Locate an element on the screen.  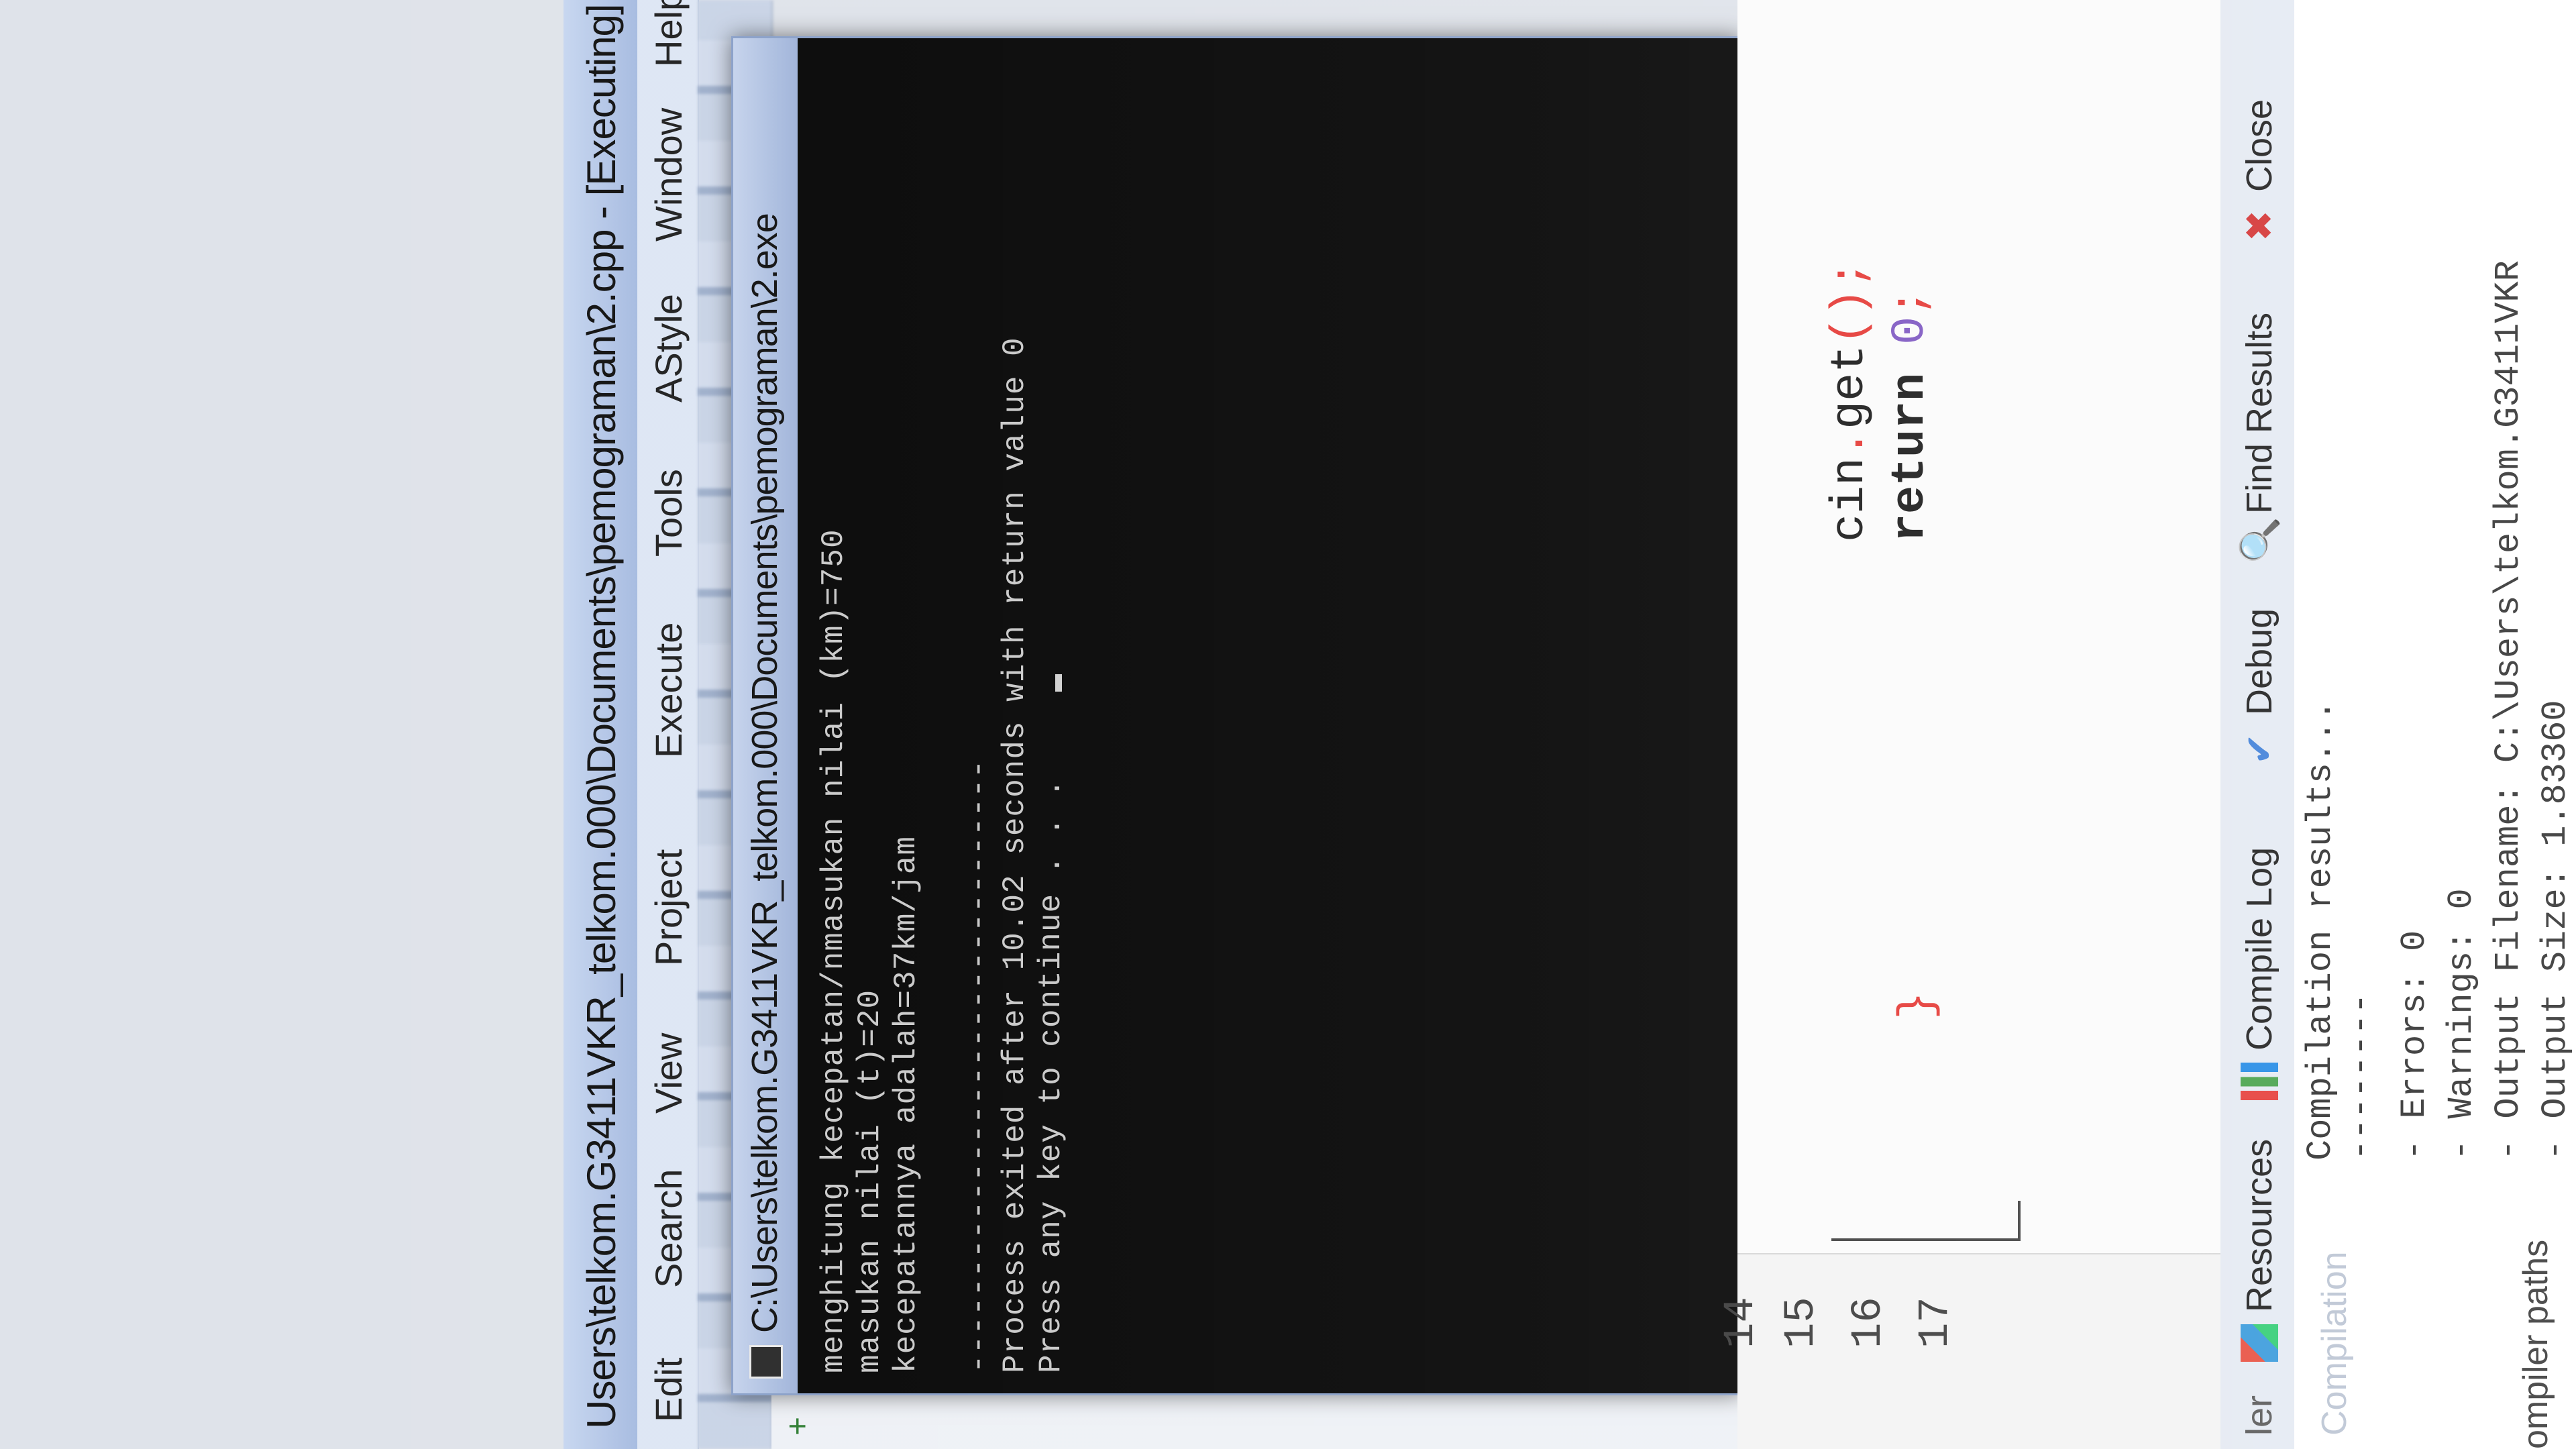
menu-search: Search is located at coordinates (668, 1228).